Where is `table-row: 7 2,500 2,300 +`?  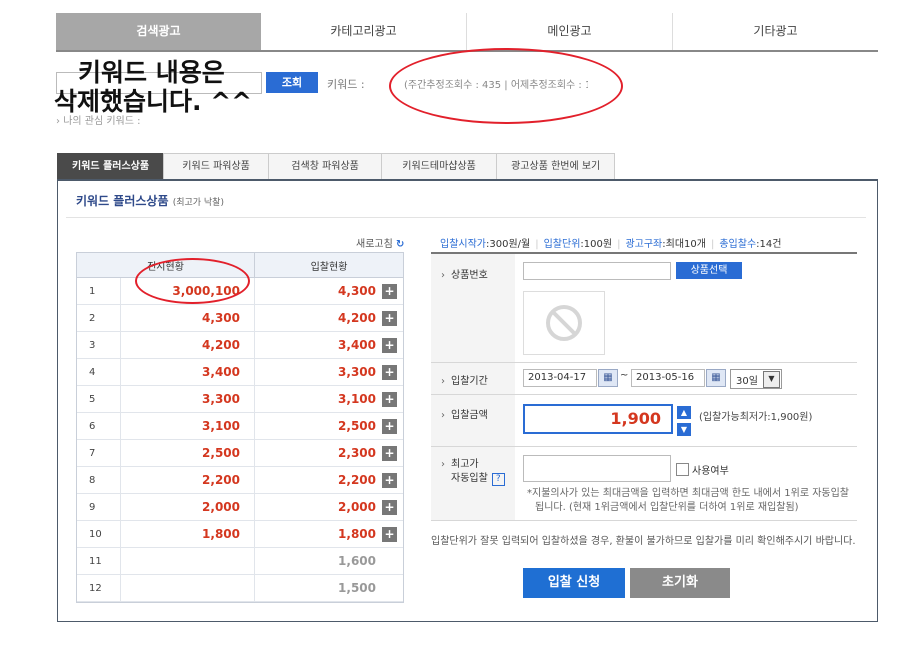
table-row: 7 2,500 2,300 + is located at coordinates (240, 453).